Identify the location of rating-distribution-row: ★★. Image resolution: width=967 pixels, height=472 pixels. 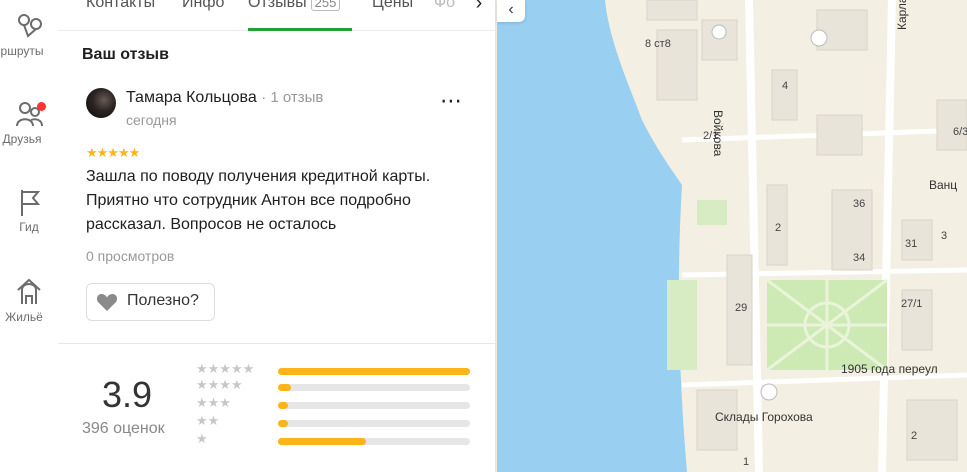
(336, 423).